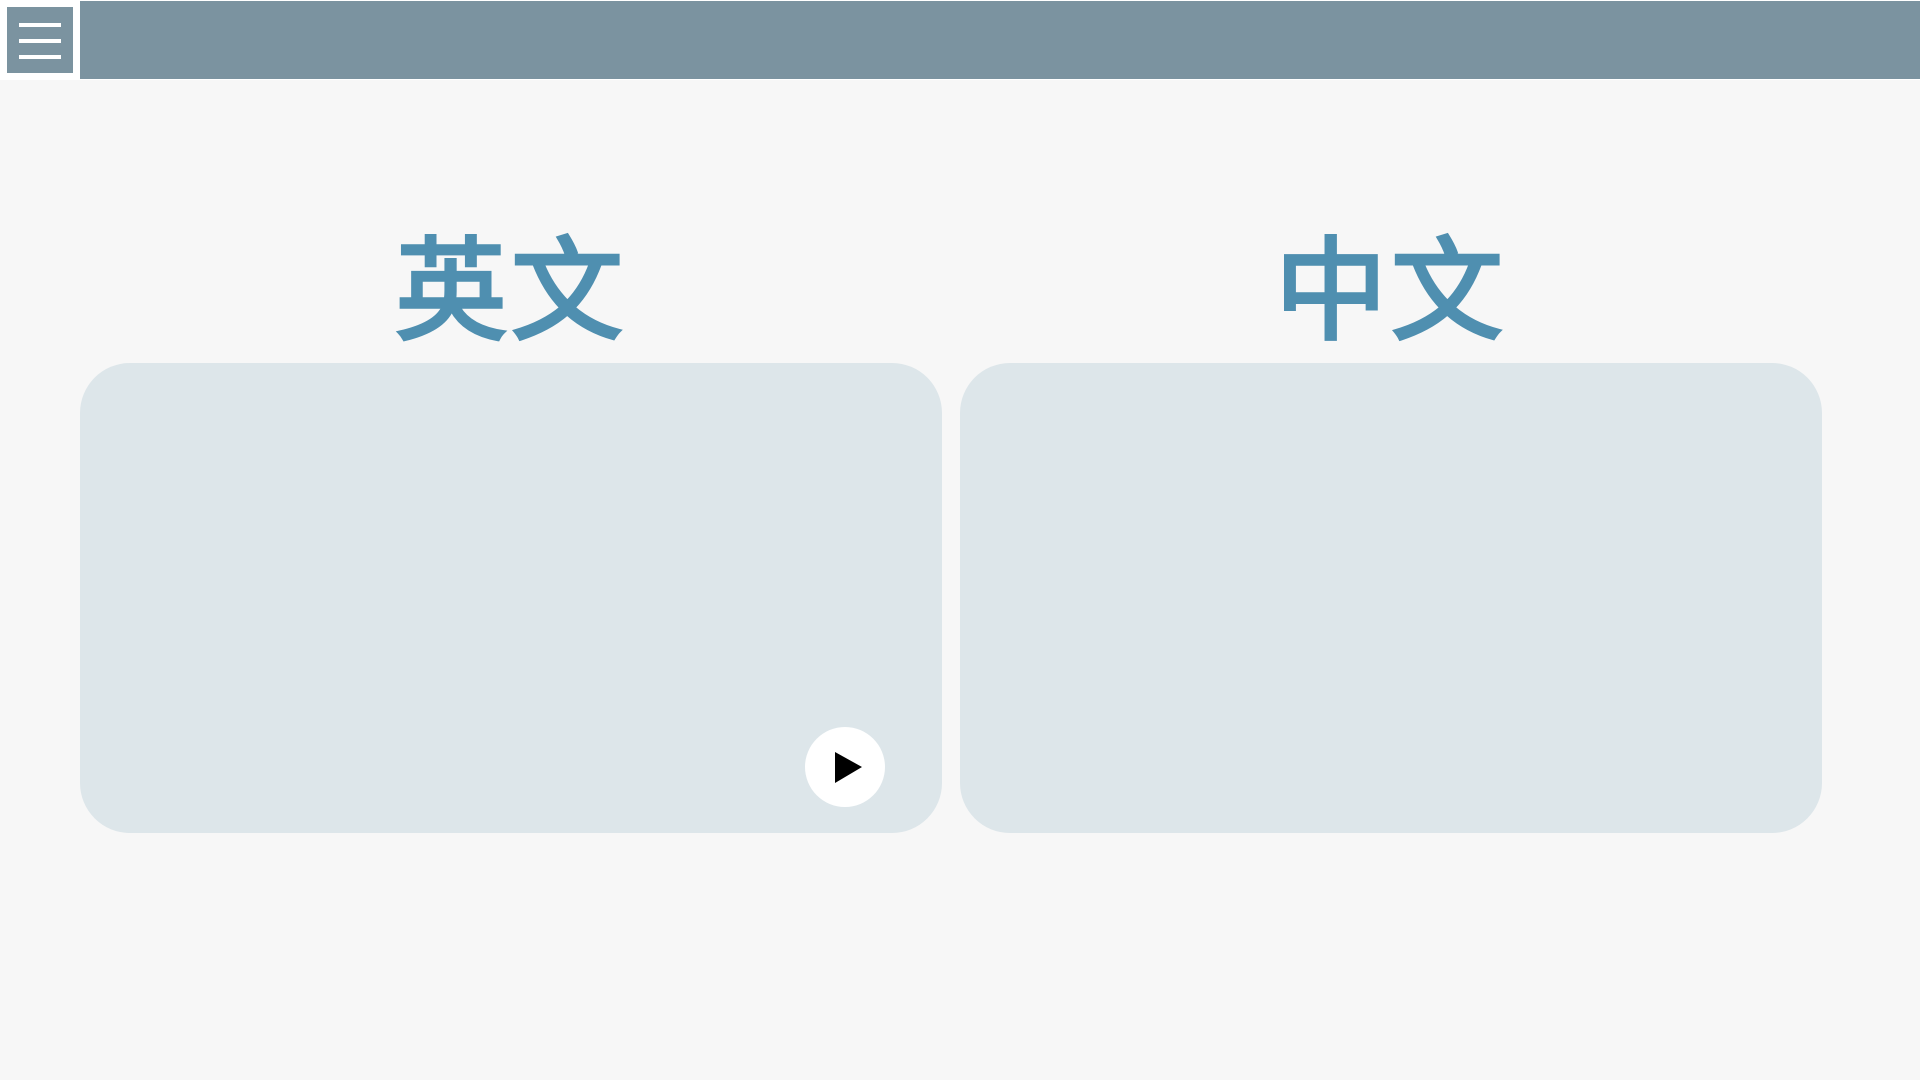 This screenshot has width=1920, height=1080. I want to click on top-bar, so click(960, 40).